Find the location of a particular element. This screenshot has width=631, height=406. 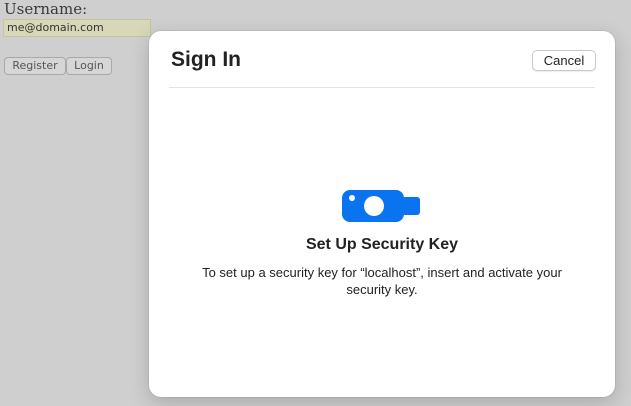

setup-heading: Set Up Security Key is located at coordinates (382, 244).